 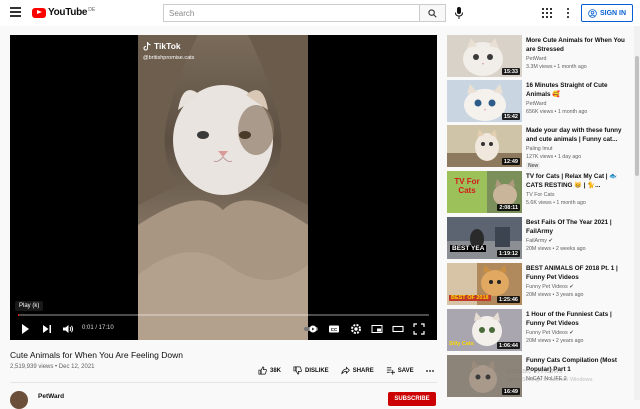 I want to click on share-button: SHARE, so click(x=357, y=370).